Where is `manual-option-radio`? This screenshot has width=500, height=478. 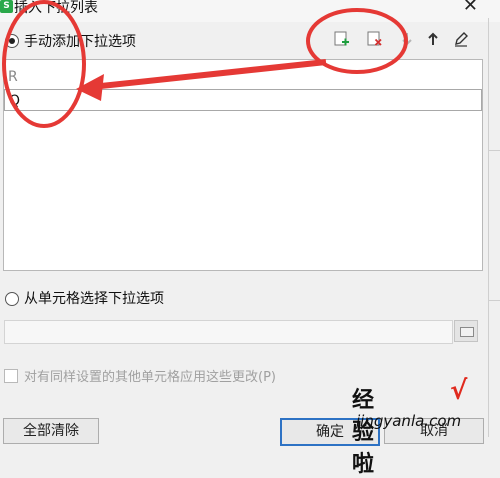
manual-option-radio is located at coordinates (12, 41).